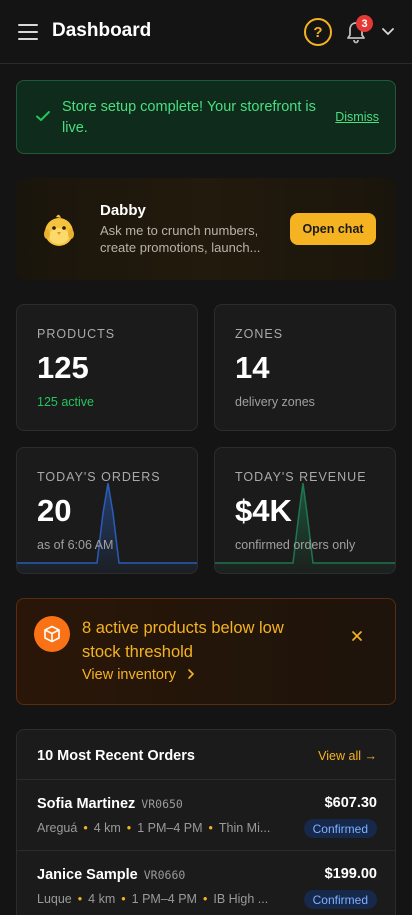  Describe the element at coordinates (347, 756) in the screenshot. I see `view-all-link: View all →` at that location.